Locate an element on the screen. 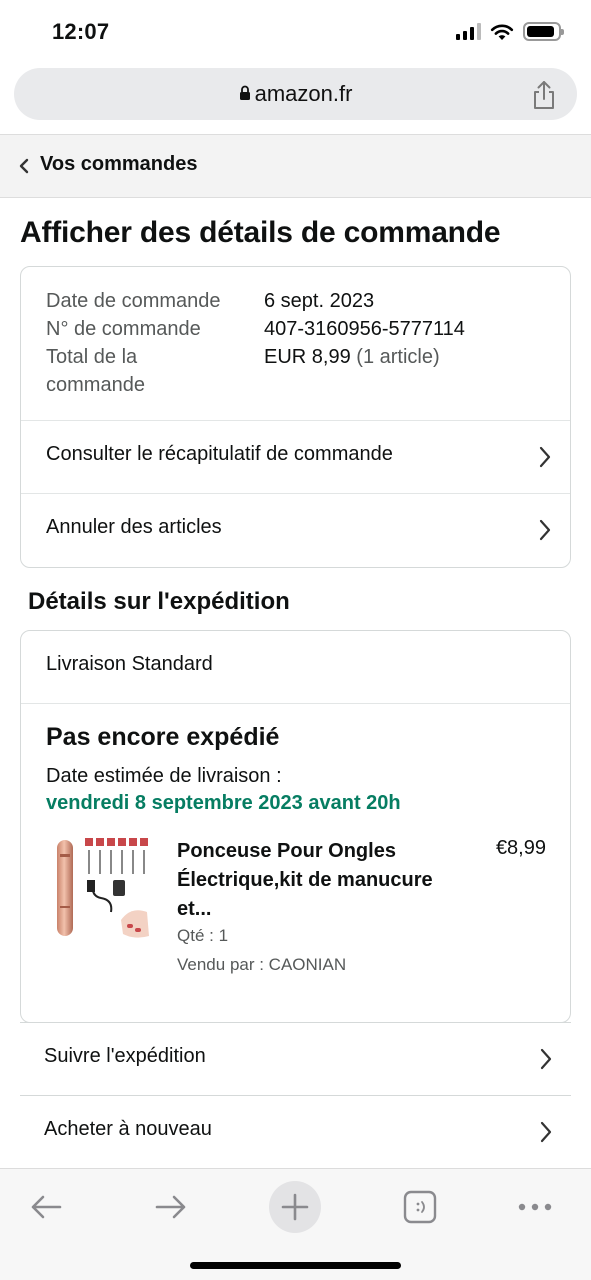 This screenshot has height=1280, width=591. url-display: amazon.fr is located at coordinates (295, 94).